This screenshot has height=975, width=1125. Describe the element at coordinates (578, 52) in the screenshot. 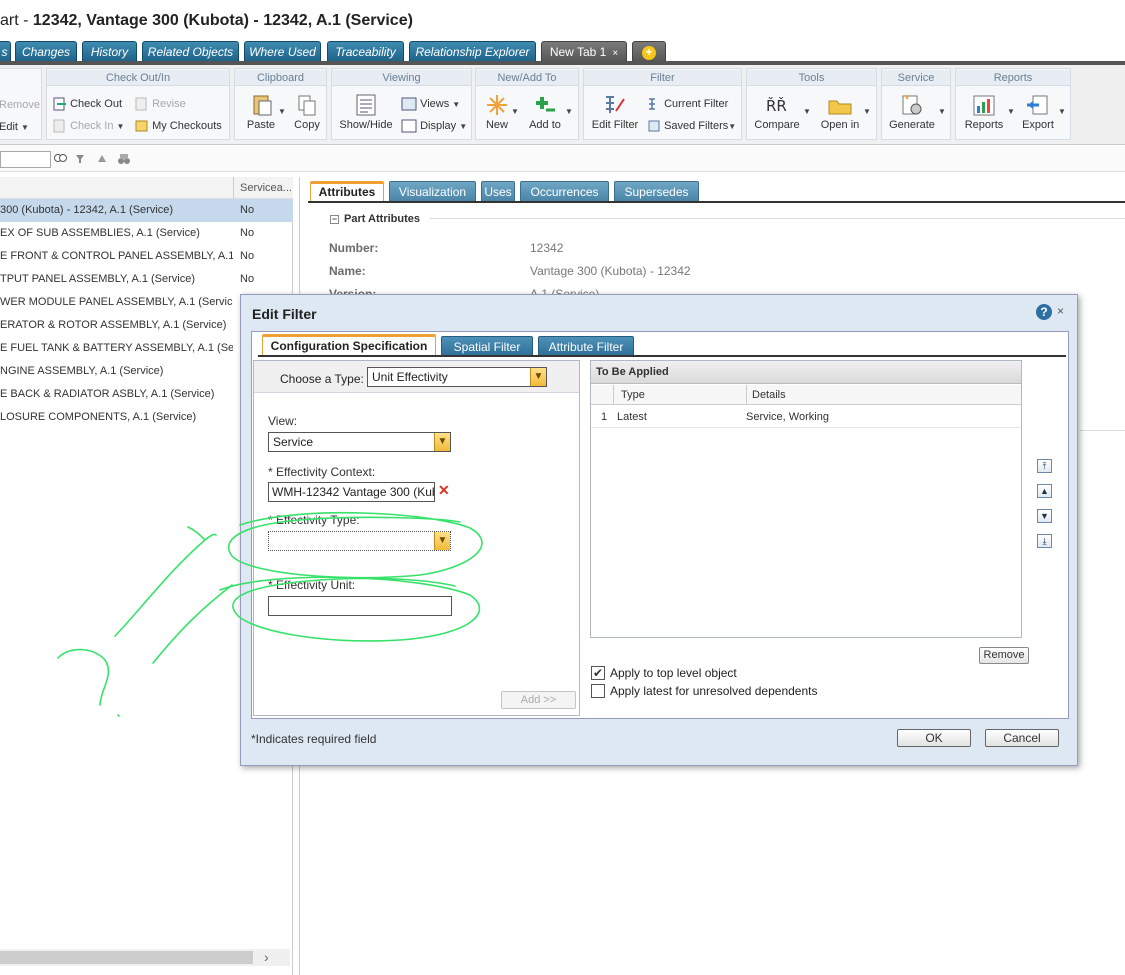

I see `tab-new-tab-1-label: New Tab 1` at that location.